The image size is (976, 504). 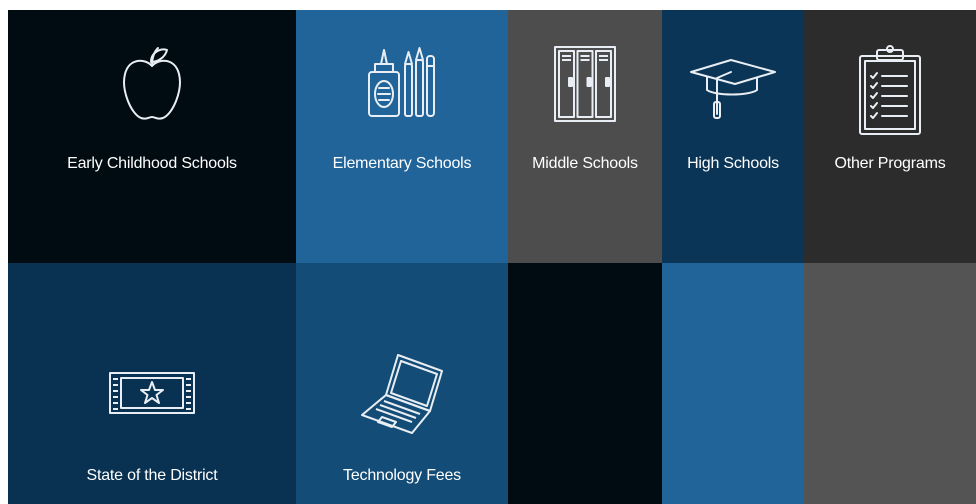 I want to click on tile-label: Early Childhood Schools, so click(x=152, y=163).